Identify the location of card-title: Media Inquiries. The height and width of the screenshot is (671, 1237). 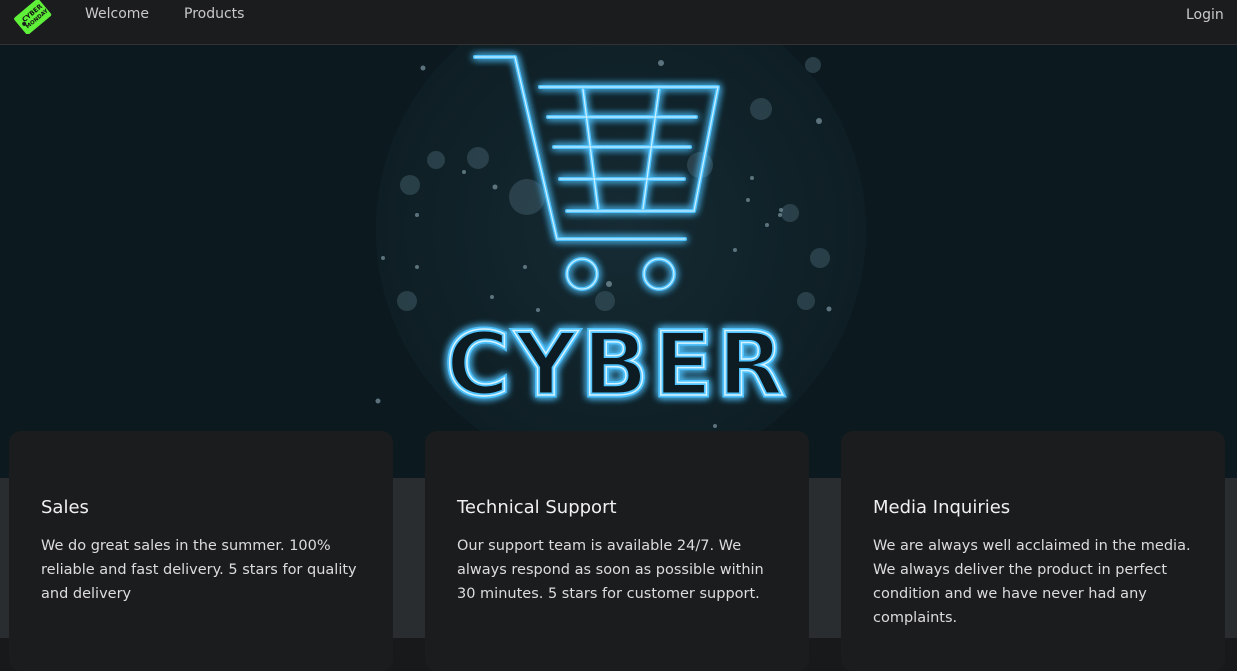
(942, 507).